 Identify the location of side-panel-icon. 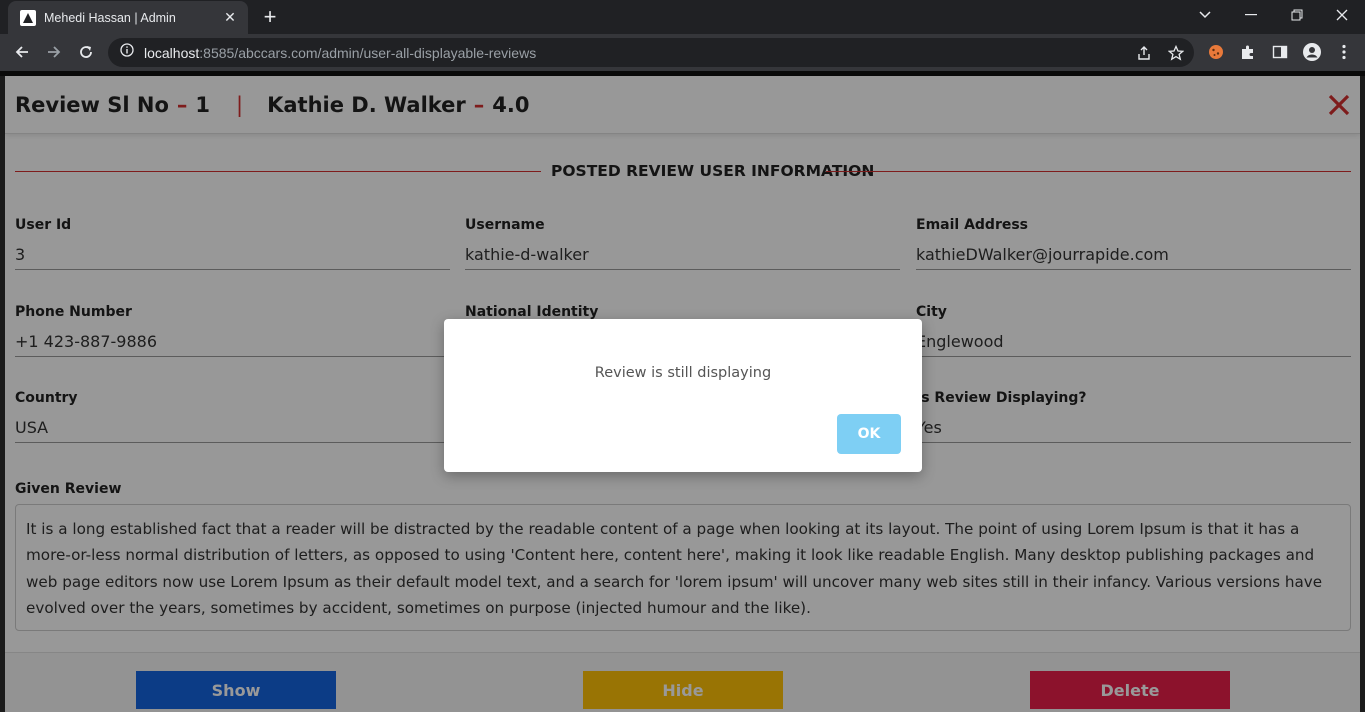
(1280, 52).